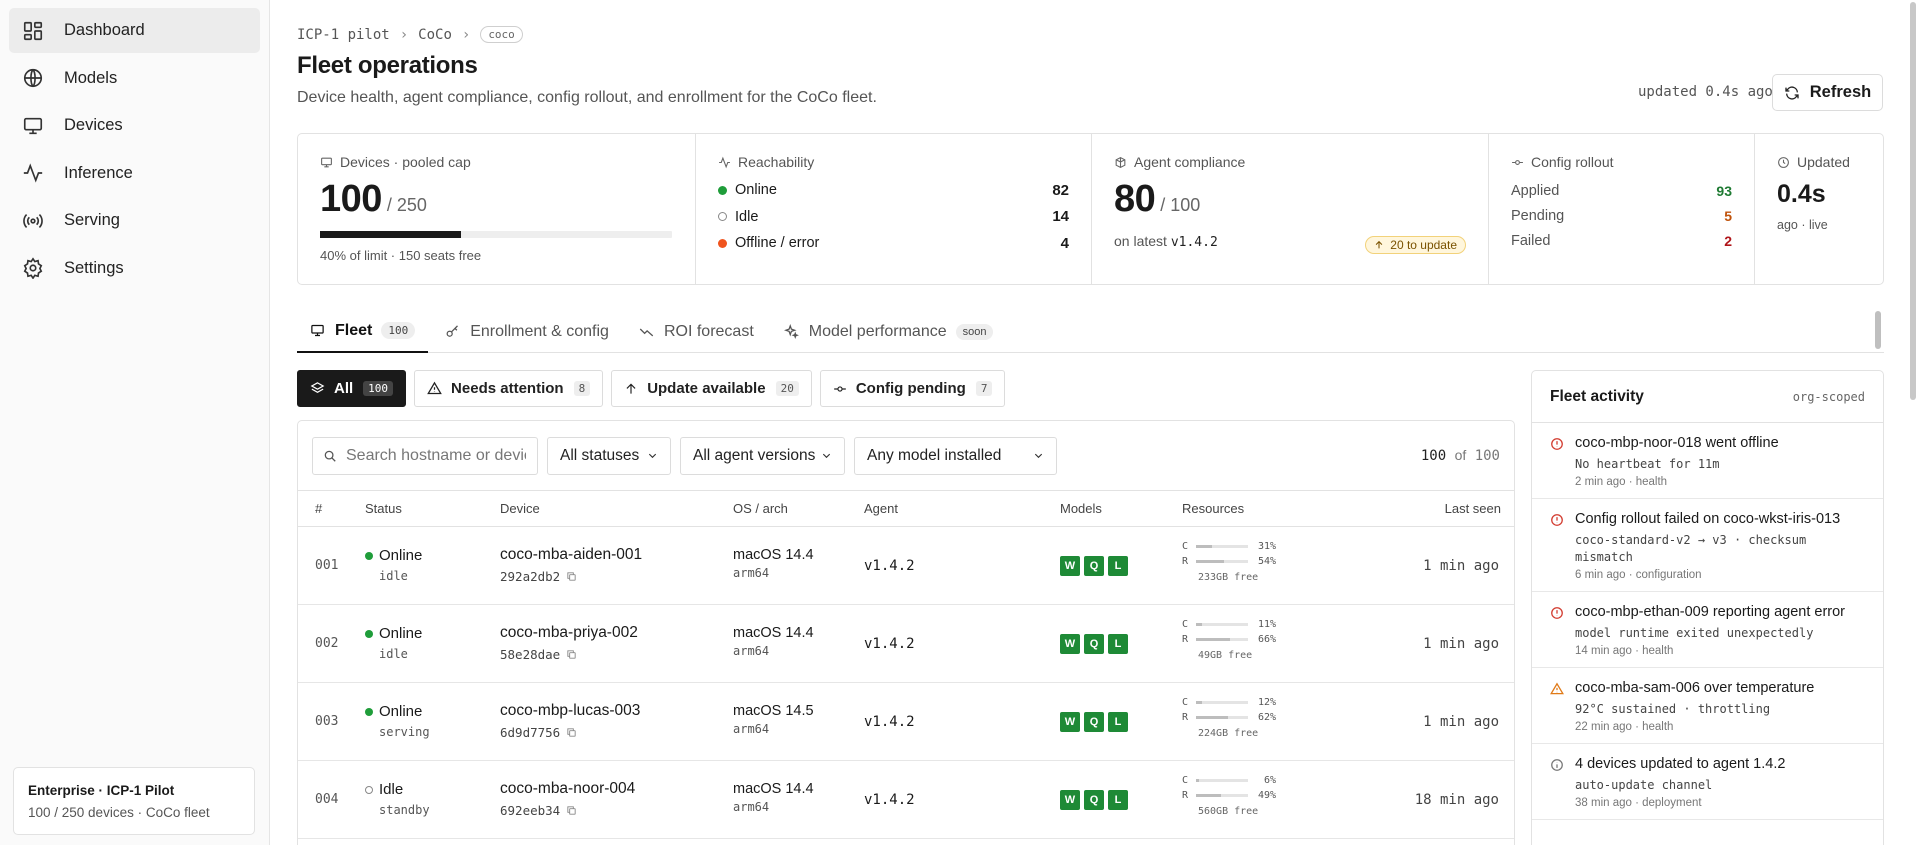  What do you see at coordinates (520, 508) in the screenshot?
I see `column-header-device: Device` at bounding box center [520, 508].